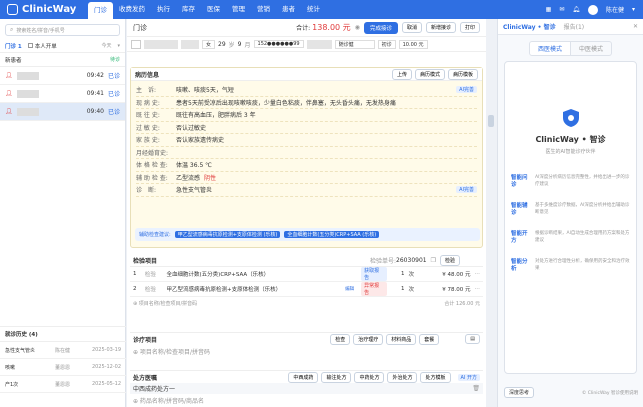 Image resolution: width=643 pixels, height=407 pixels. Describe the element at coordinates (63, 384) in the screenshot. I see `history-item: 产1次 董恩恩 2025-05-12` at that location.